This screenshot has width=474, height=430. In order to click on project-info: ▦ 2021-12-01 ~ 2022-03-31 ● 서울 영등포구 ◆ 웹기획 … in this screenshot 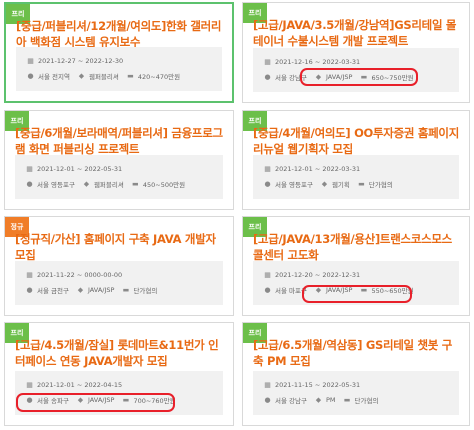, I will do `click(356, 177)`.